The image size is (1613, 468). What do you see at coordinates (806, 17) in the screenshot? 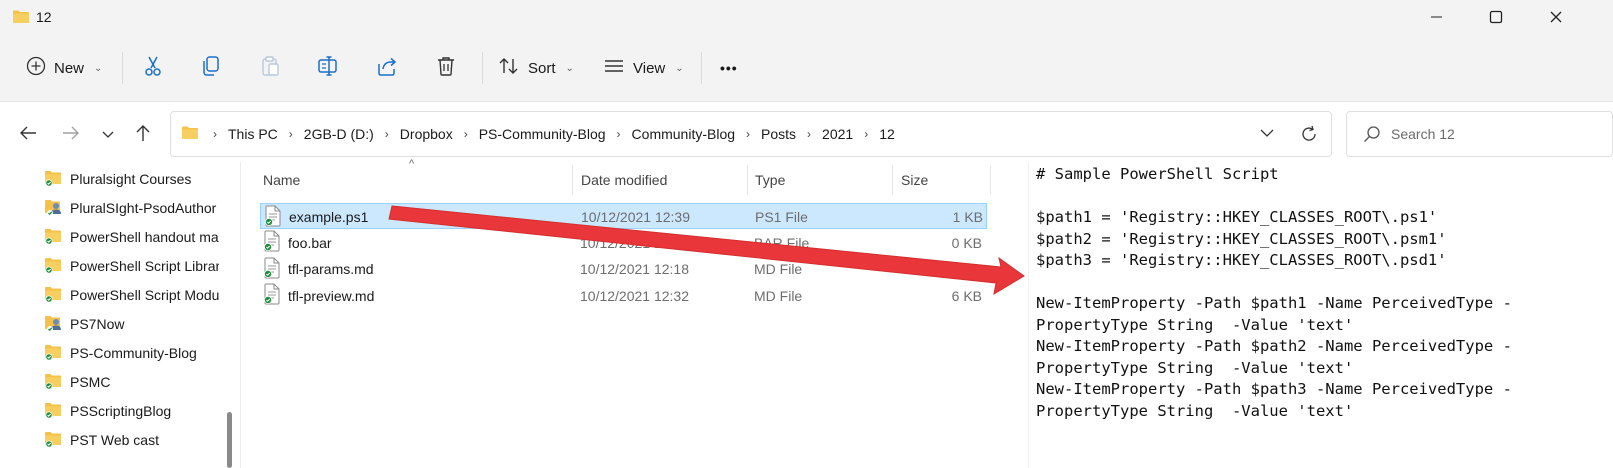
I see `title-bar: 12` at bounding box center [806, 17].